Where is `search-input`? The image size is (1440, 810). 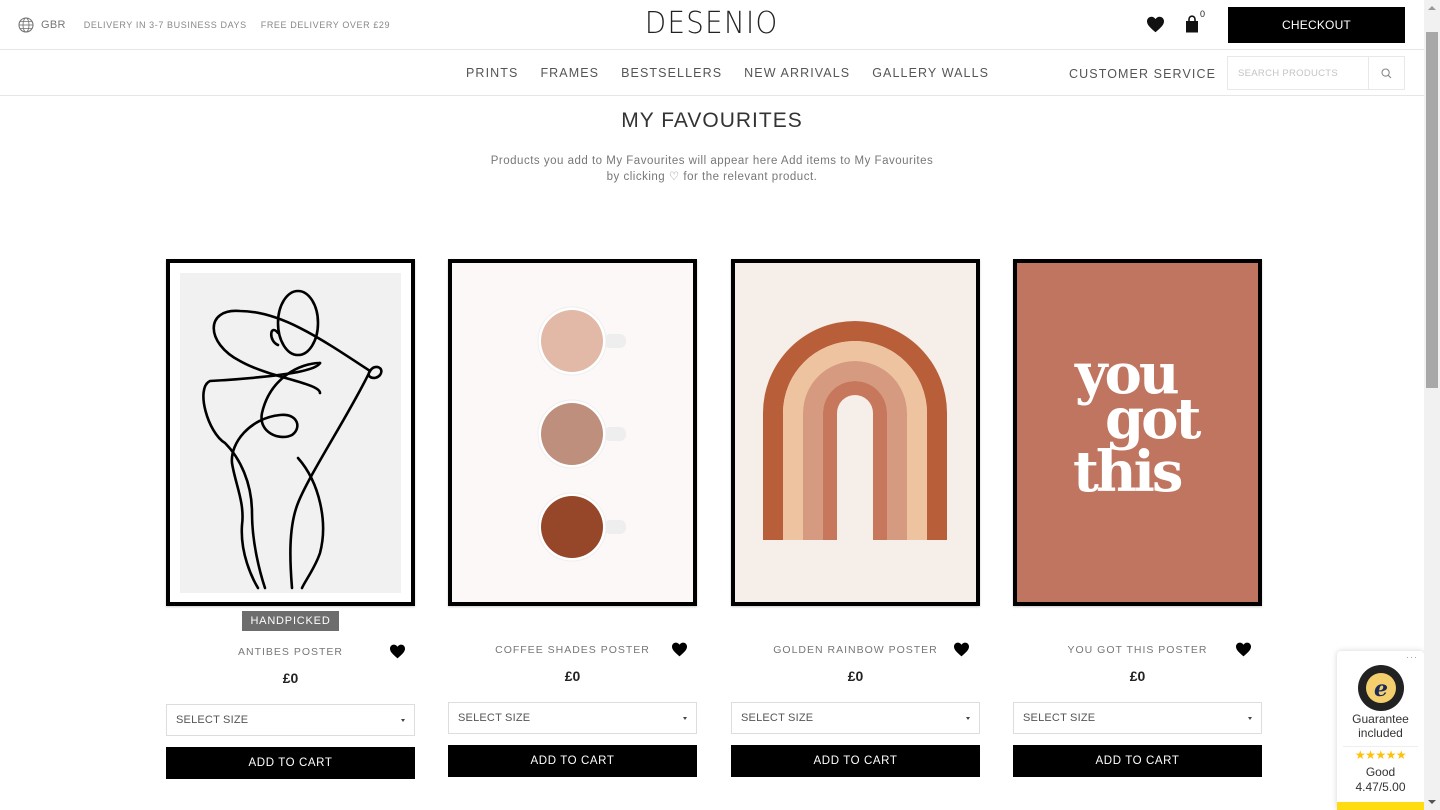
search-input is located at coordinates (1298, 73).